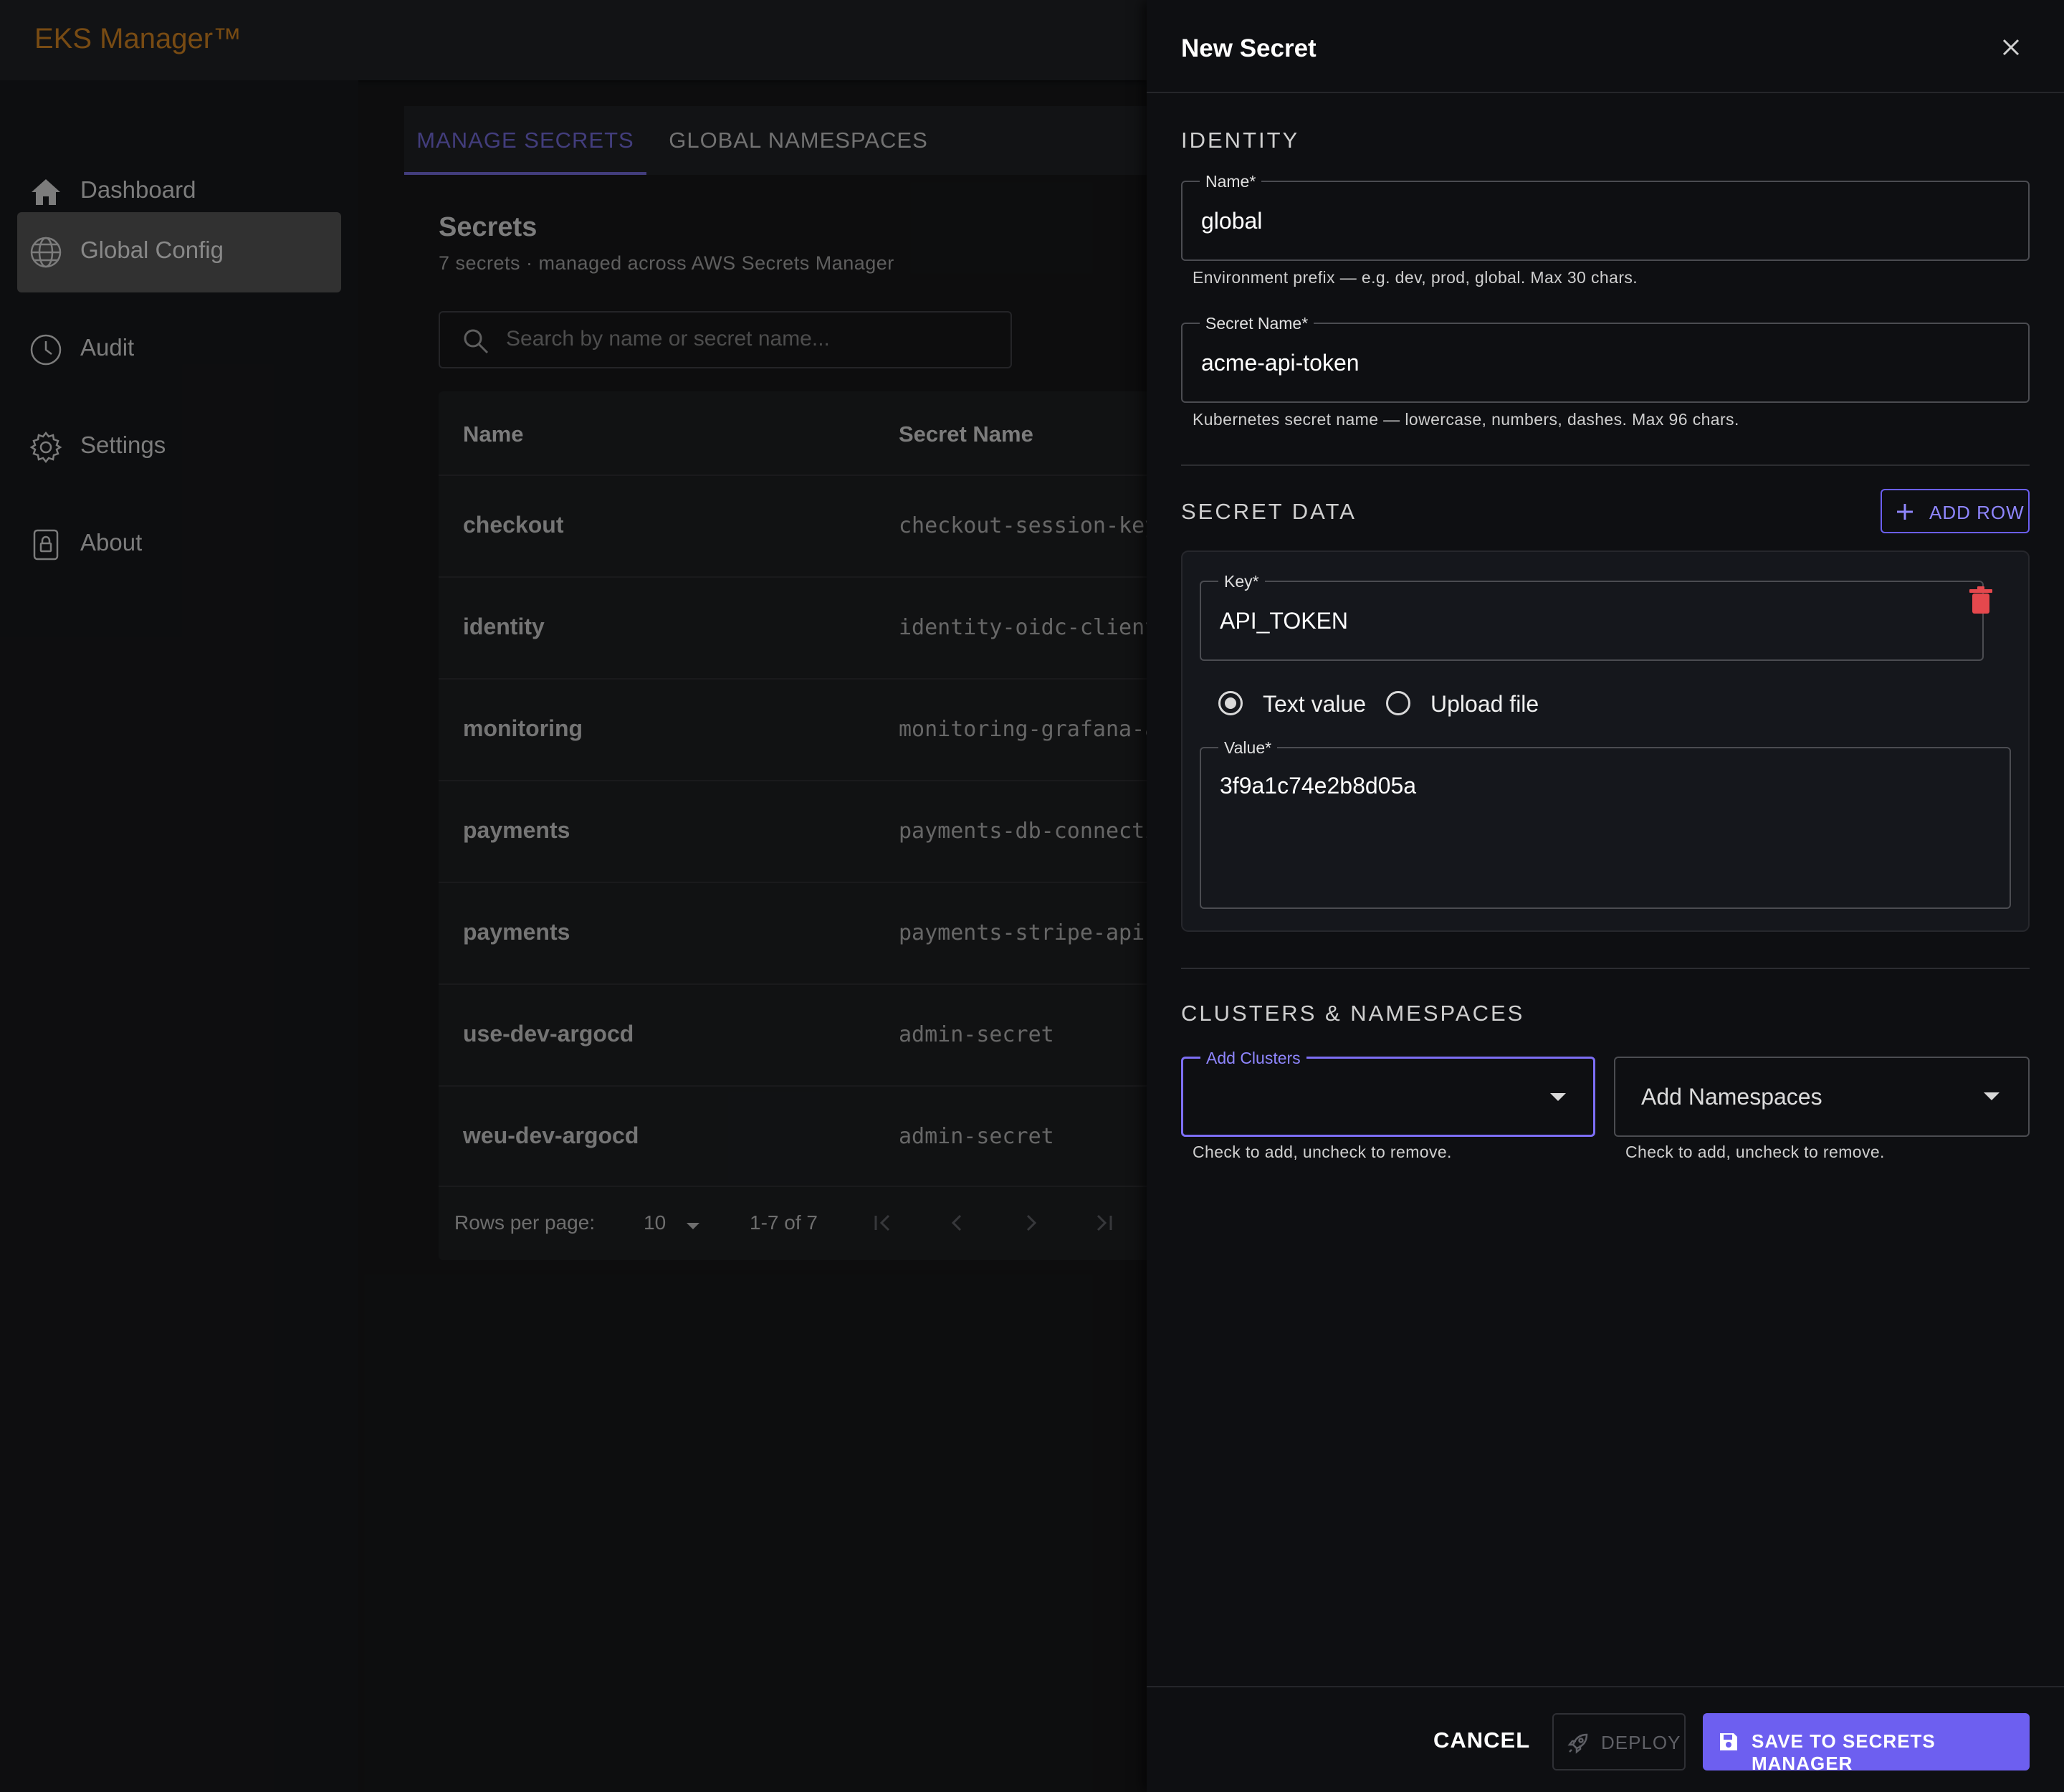  What do you see at coordinates (1398, 703) in the screenshot?
I see `upload-file-radio` at bounding box center [1398, 703].